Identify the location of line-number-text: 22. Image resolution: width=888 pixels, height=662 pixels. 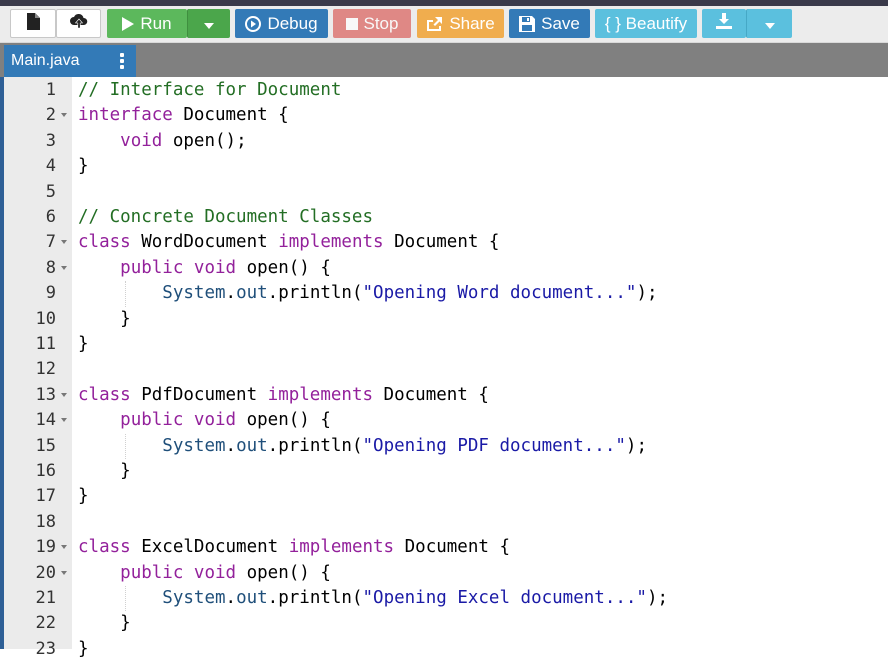
(45, 623).